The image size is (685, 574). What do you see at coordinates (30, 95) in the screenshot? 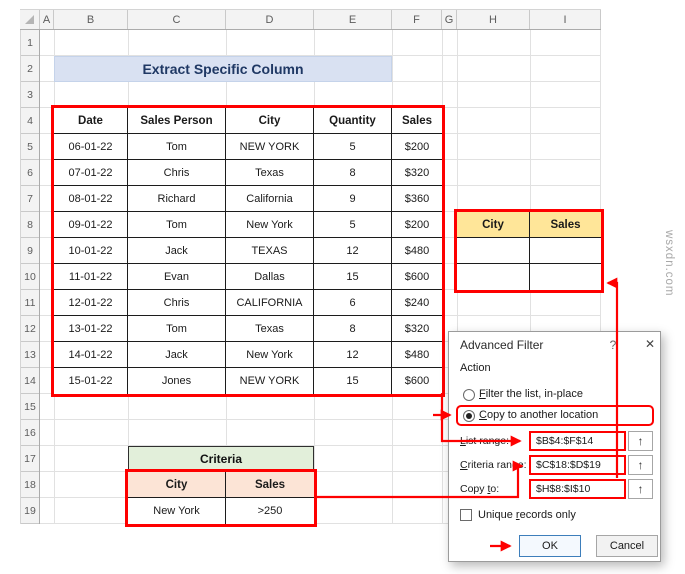
I see `row-header: 3` at bounding box center [30, 95].